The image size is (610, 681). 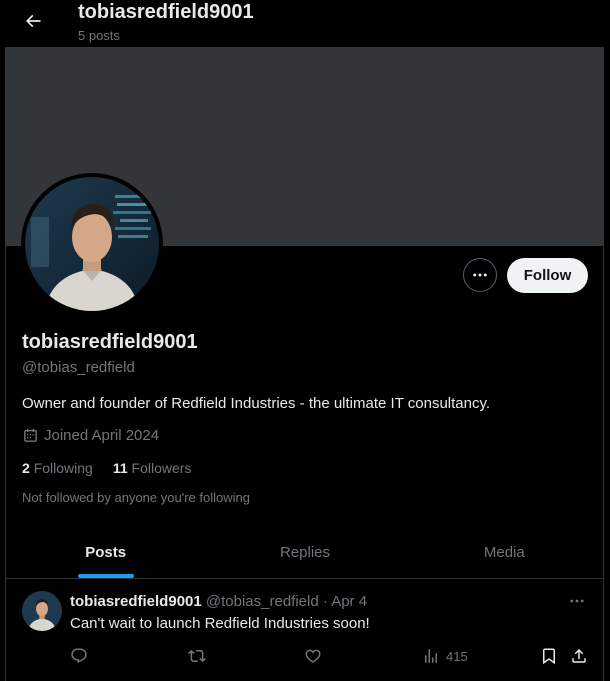 What do you see at coordinates (166, 12) in the screenshot?
I see `page-title: tobiasredfield9001` at bounding box center [166, 12].